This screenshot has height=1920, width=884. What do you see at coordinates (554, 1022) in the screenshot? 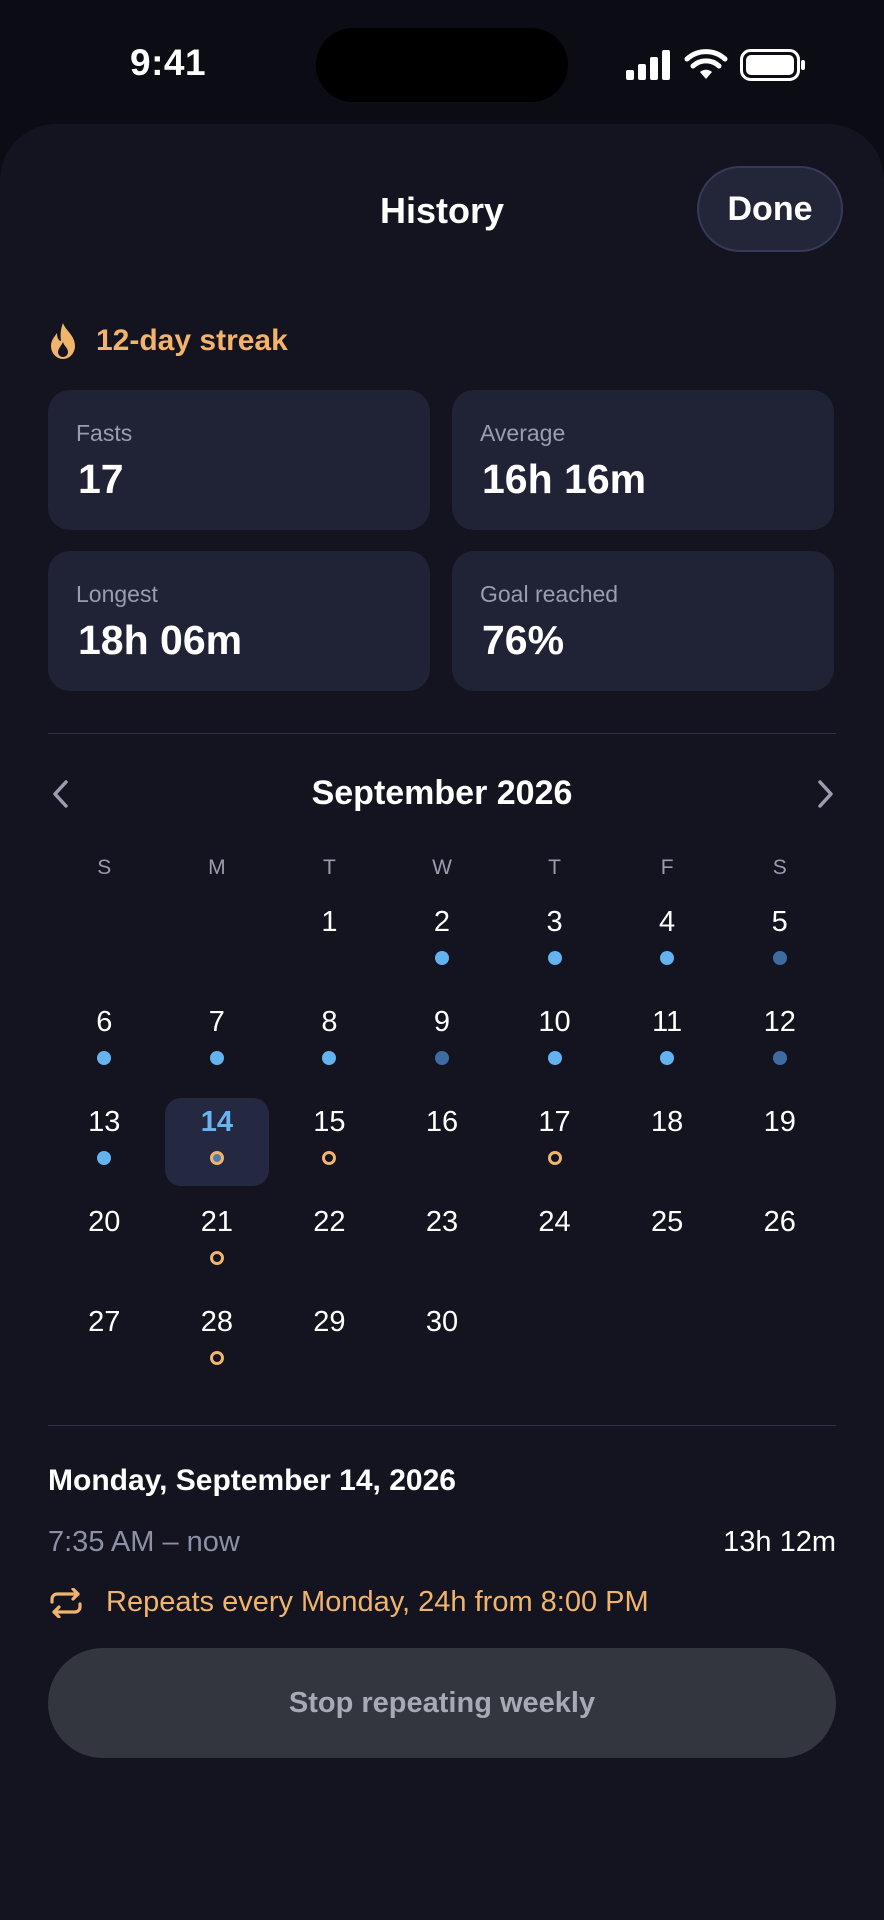
I see `calendar-day-number: 10` at bounding box center [554, 1022].